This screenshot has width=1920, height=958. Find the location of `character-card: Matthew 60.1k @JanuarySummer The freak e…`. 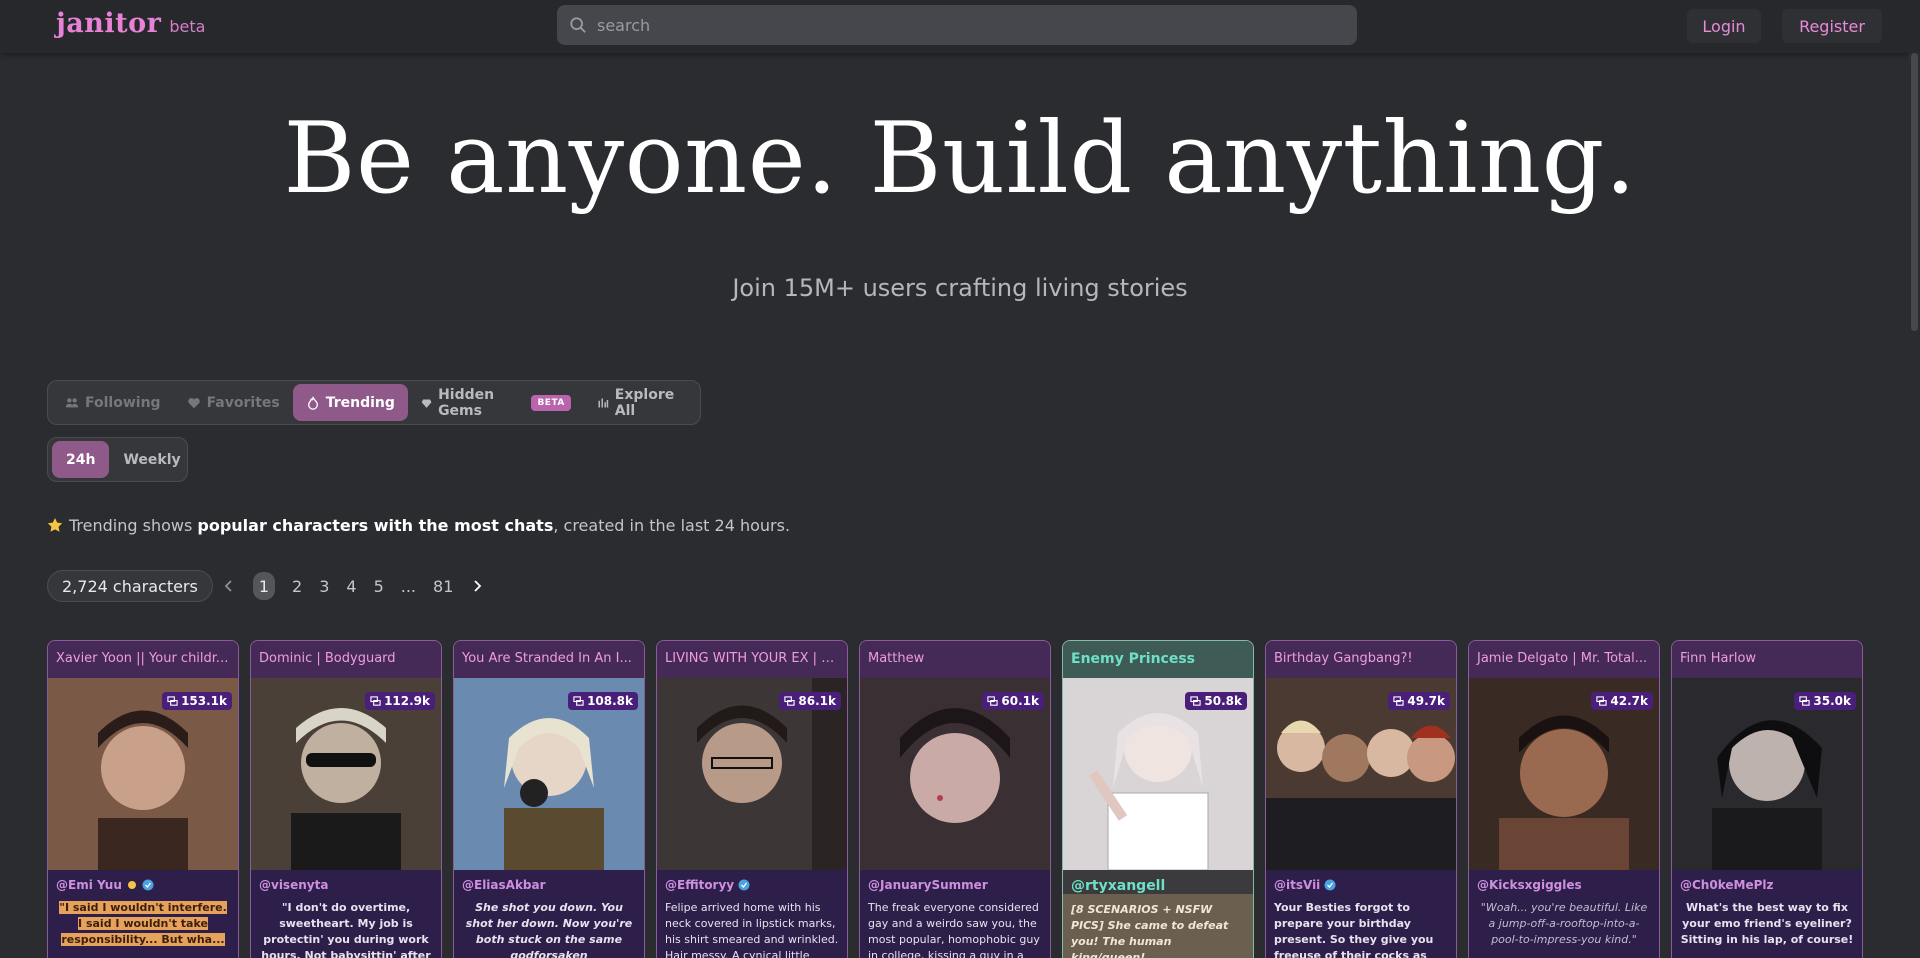

character-card: Matthew 60.1k @JanuarySummer The freak e… is located at coordinates (955, 799).